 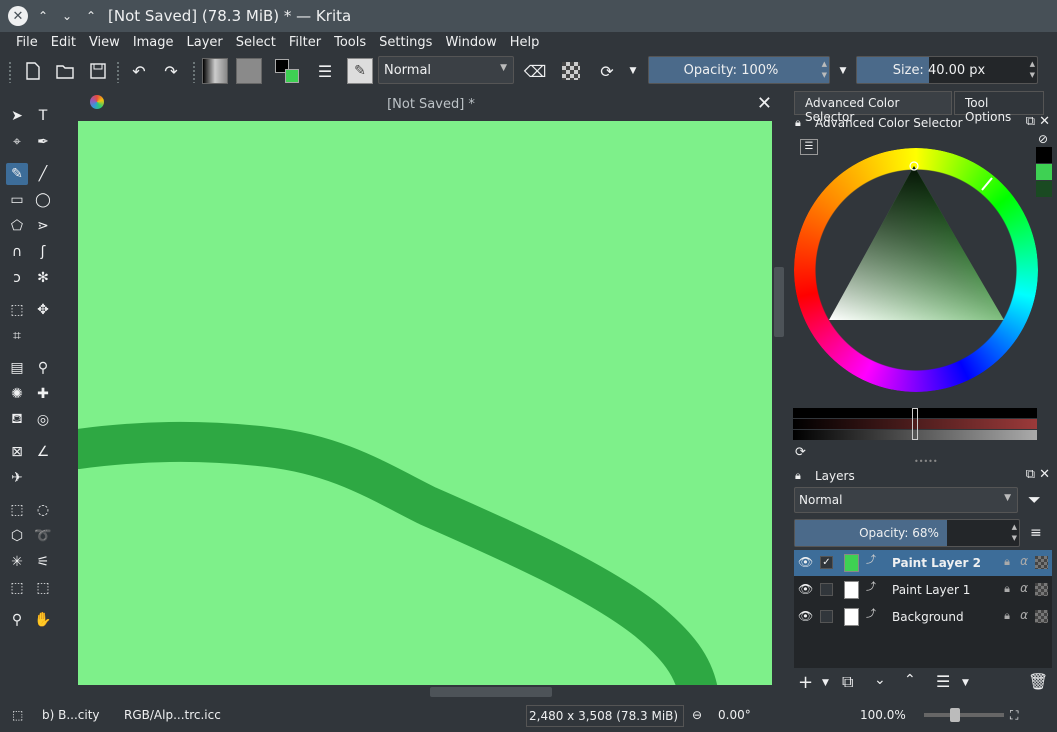 What do you see at coordinates (17, 715) in the screenshot?
I see `selection-icon: ⬚` at bounding box center [17, 715].